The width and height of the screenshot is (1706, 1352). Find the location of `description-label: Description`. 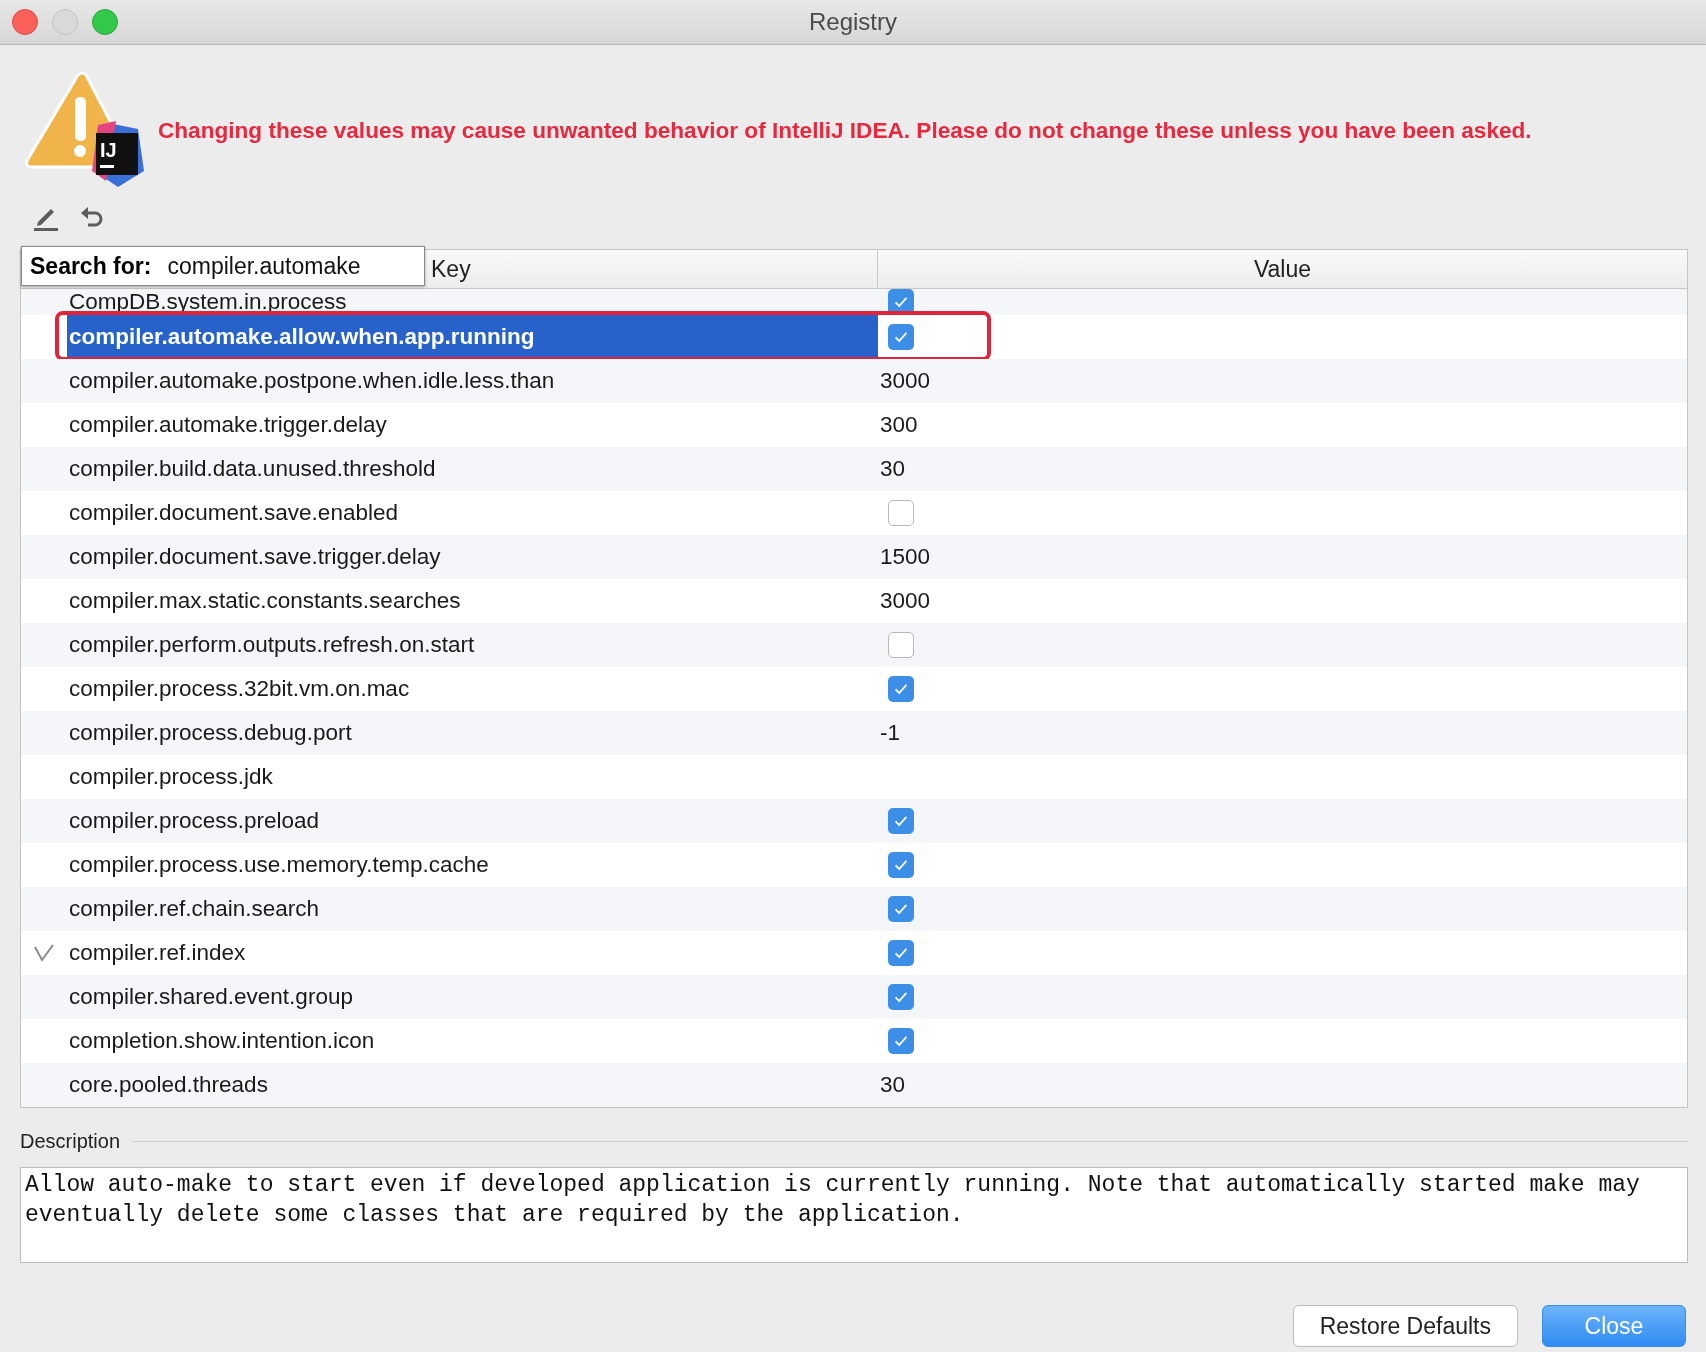

description-label: Description is located at coordinates (70, 1141).